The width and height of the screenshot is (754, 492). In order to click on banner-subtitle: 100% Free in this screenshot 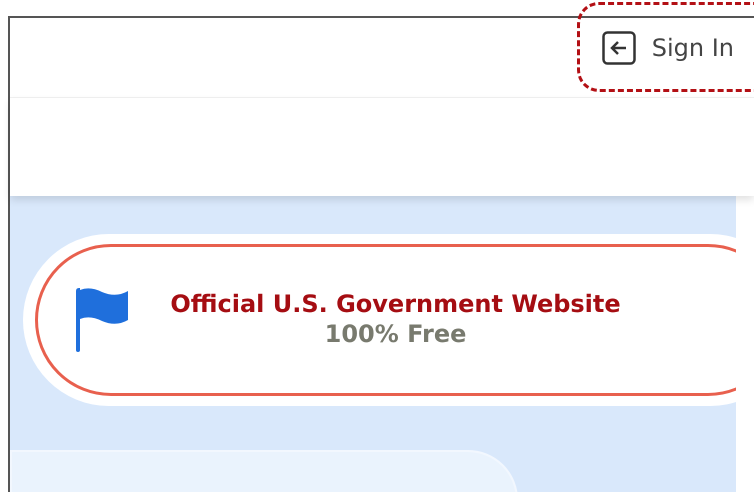, I will do `click(395, 334)`.